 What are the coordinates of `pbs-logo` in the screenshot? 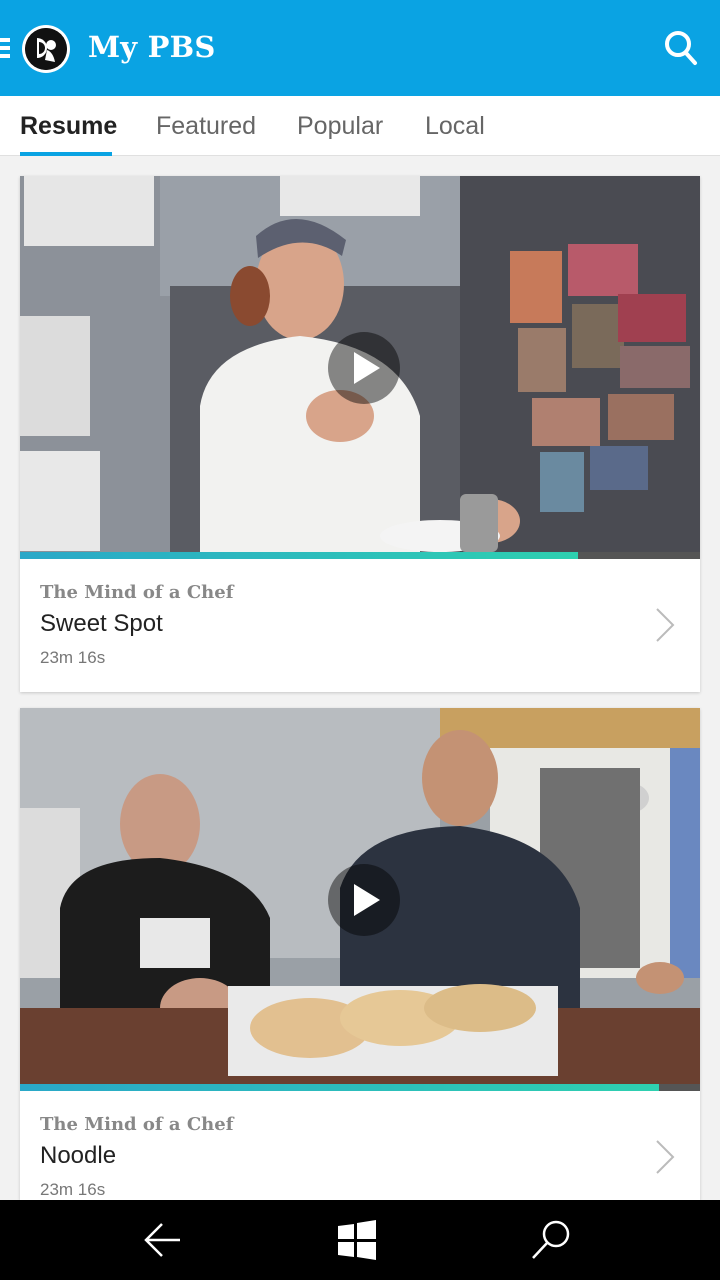 It's located at (46, 49).